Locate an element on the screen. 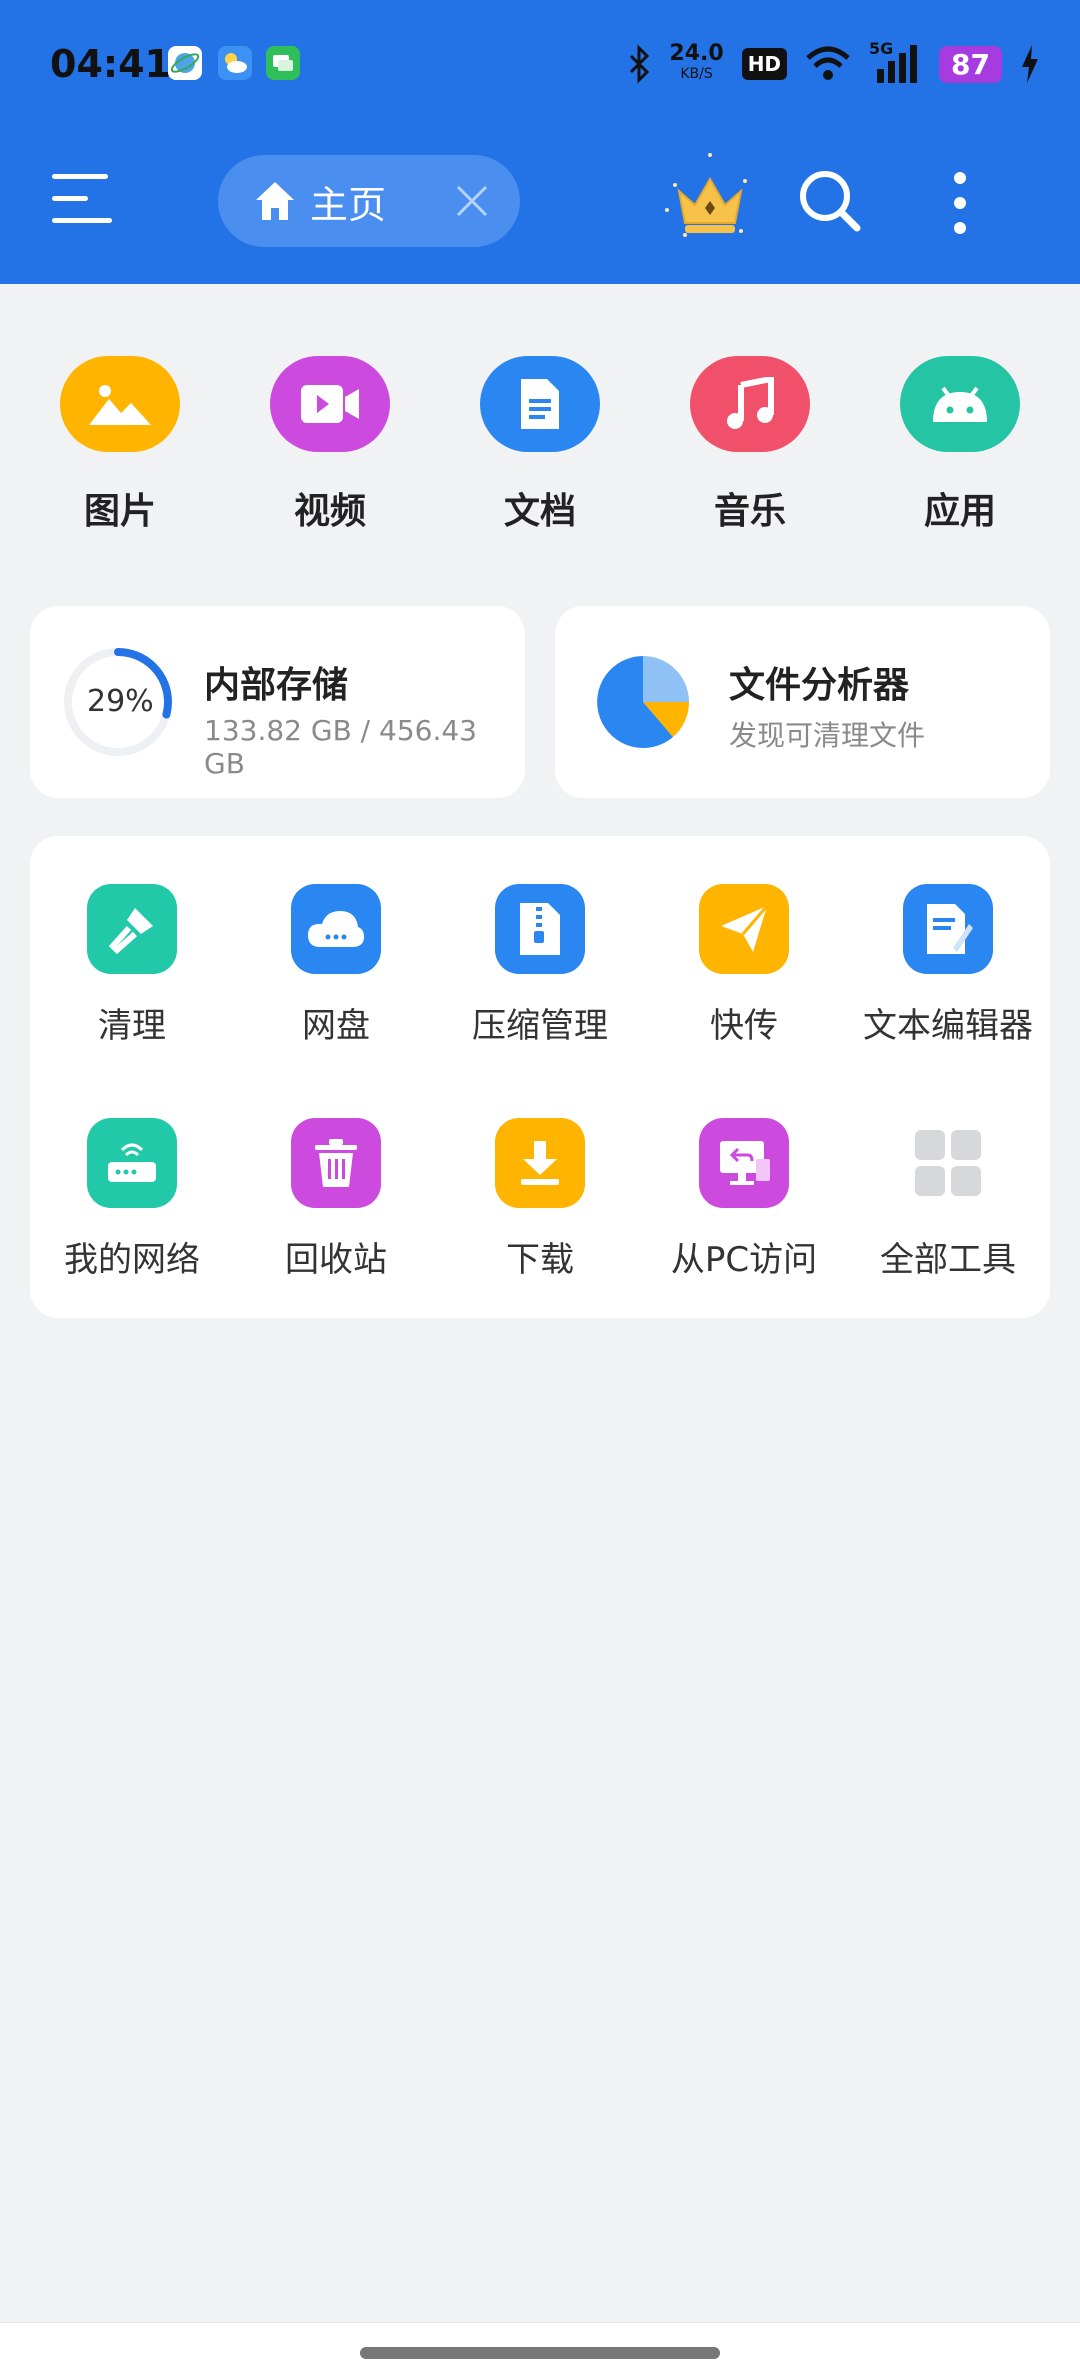  video-icon is located at coordinates (330, 404).